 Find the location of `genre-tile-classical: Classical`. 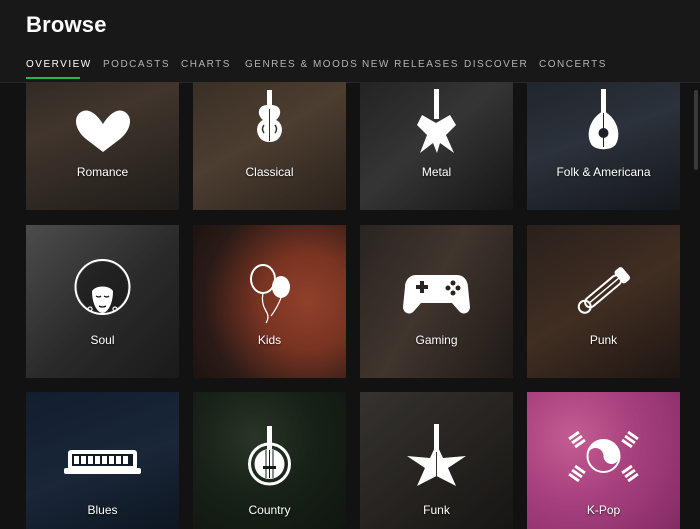

genre-tile-classical: Classical is located at coordinates (269, 146).